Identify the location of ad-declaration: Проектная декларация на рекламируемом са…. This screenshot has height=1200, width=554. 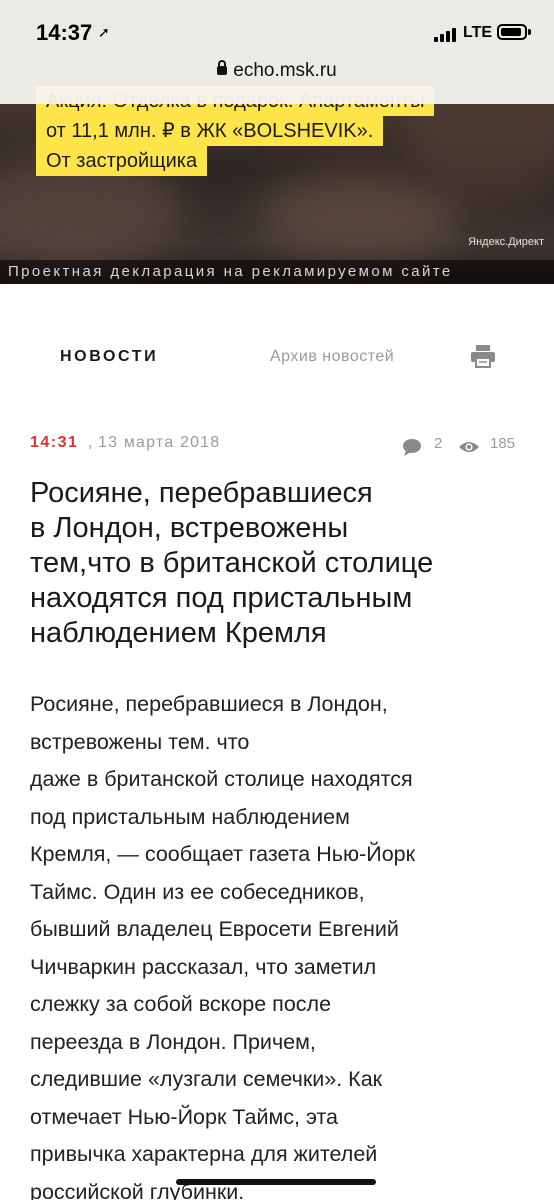
(277, 272).